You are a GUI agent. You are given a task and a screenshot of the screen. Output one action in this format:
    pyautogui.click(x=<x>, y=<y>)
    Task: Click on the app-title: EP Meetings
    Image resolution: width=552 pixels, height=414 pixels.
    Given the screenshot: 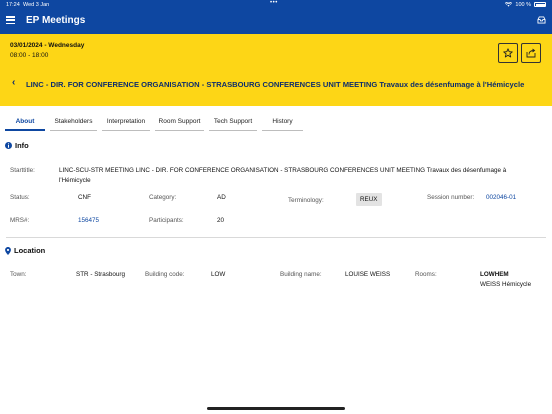 What is the action you would take?
    pyautogui.click(x=56, y=20)
    